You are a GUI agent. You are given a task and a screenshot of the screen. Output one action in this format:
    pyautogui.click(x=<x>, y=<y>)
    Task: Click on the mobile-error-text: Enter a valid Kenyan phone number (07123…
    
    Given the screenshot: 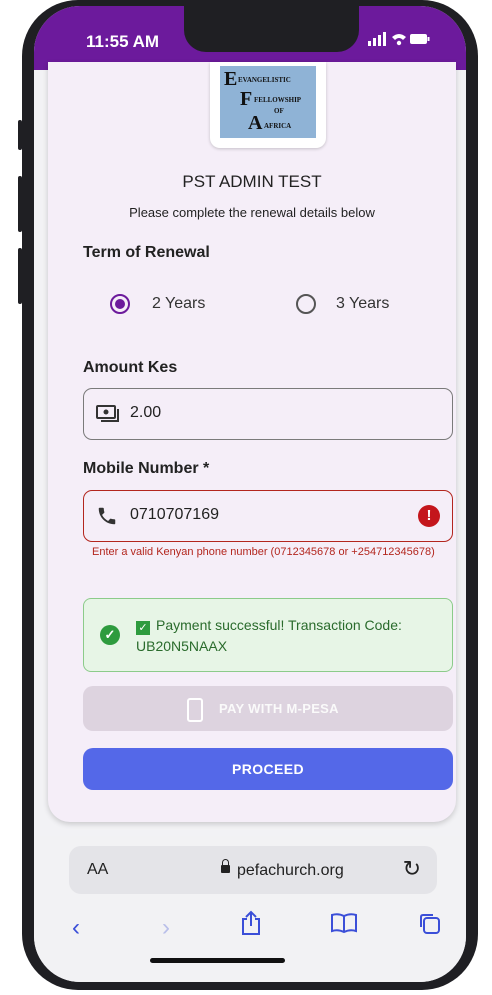 What is the action you would take?
    pyautogui.click(x=263, y=552)
    